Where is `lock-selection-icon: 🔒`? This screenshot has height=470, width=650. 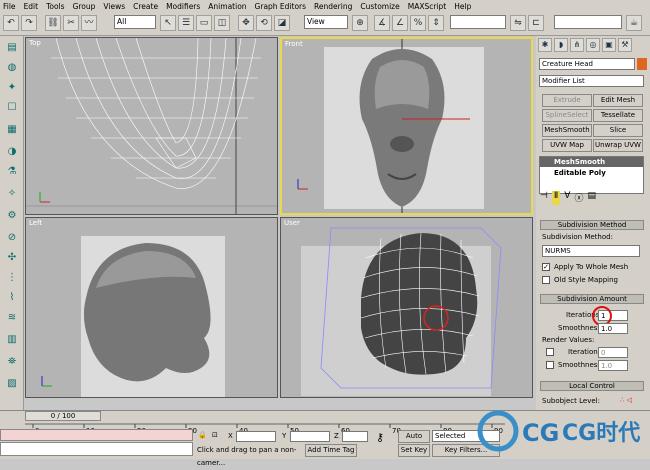
lock-selection-icon: 🔒 is located at coordinates (202, 435).